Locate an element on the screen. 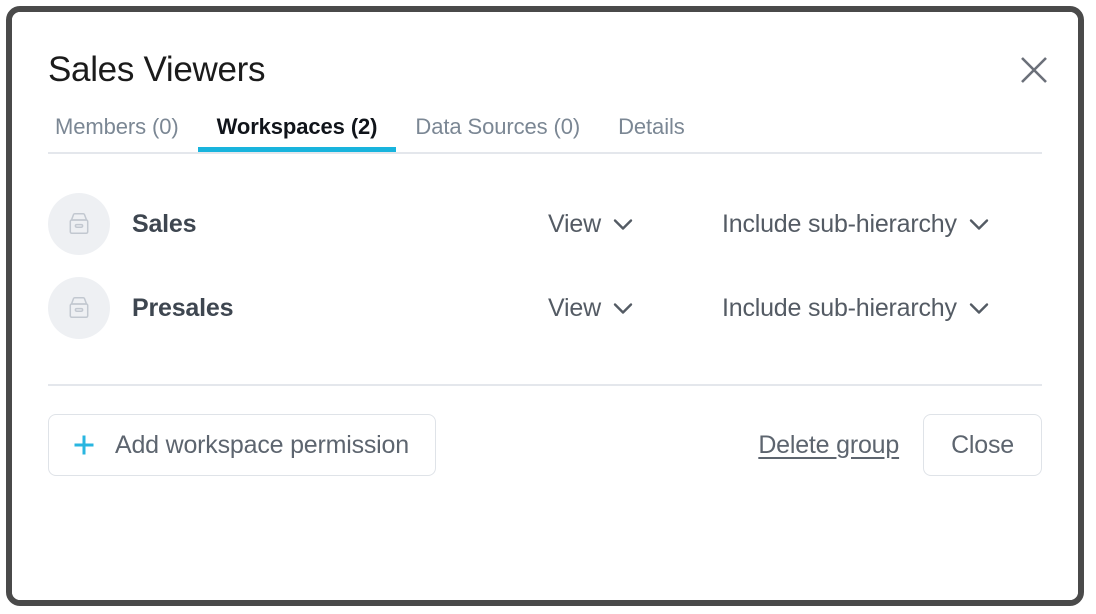 This screenshot has height=614, width=1096. tab-workspaces: Workspaces (2) is located at coordinates (297, 128).